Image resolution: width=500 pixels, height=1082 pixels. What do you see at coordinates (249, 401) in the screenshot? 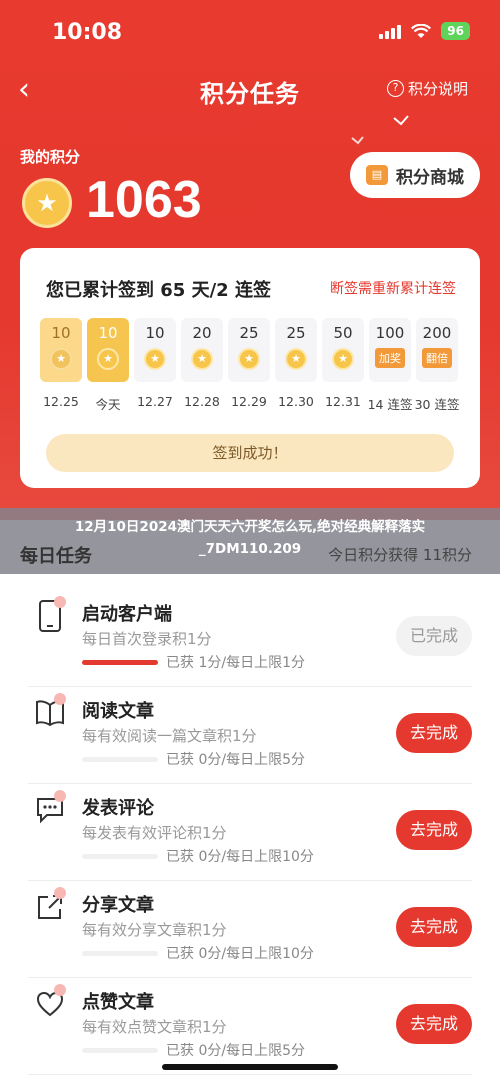
I see `checkin-day-date: 12.29` at bounding box center [249, 401].